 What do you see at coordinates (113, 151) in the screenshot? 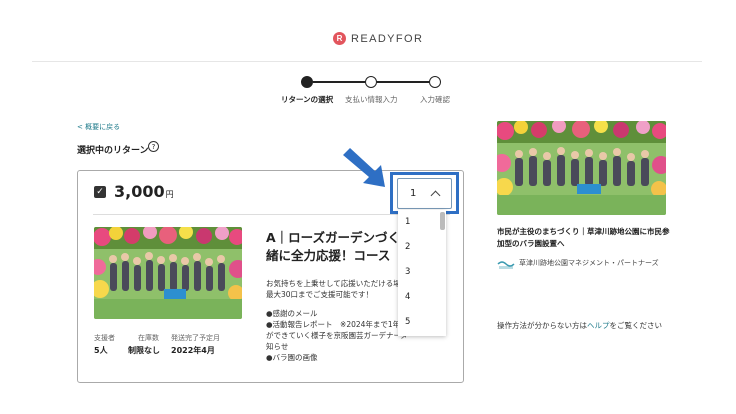
I see `selected-return-heading: 選択中のリターン` at bounding box center [113, 151].